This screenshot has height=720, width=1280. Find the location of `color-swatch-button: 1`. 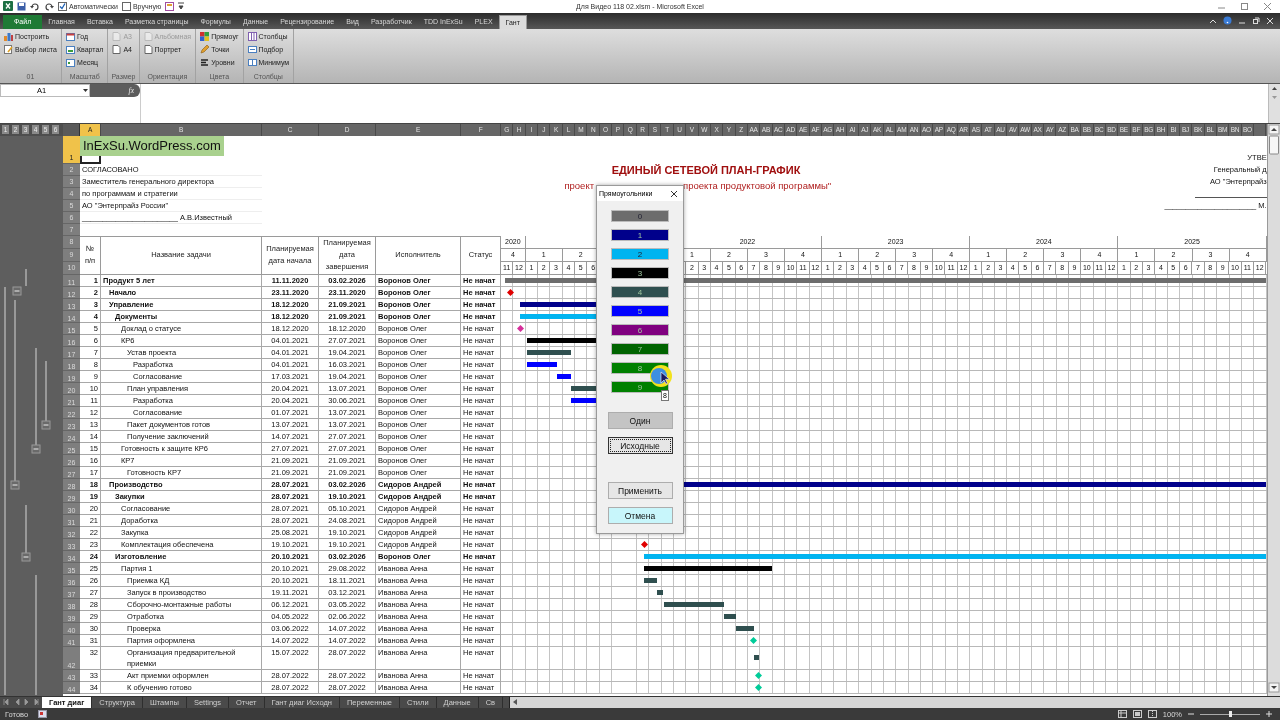

color-swatch-button: 1 is located at coordinates (640, 235).